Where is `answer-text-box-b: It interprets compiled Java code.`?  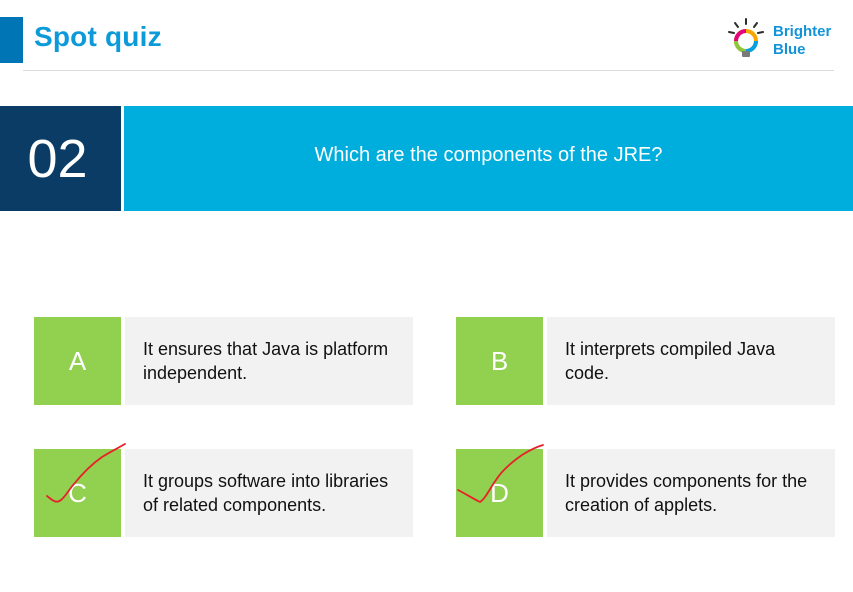
answer-text-box-b: It interprets compiled Java code. is located at coordinates (691, 361).